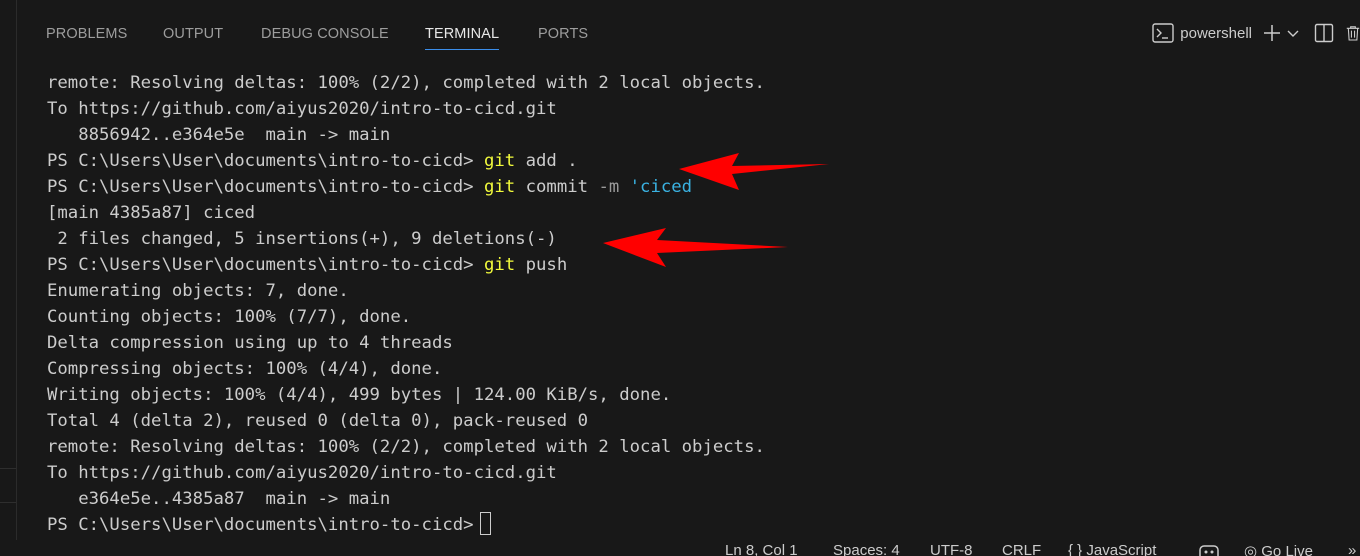 This screenshot has height=556, width=1360. I want to click on broadcast-icon: ◎, so click(1251, 549).